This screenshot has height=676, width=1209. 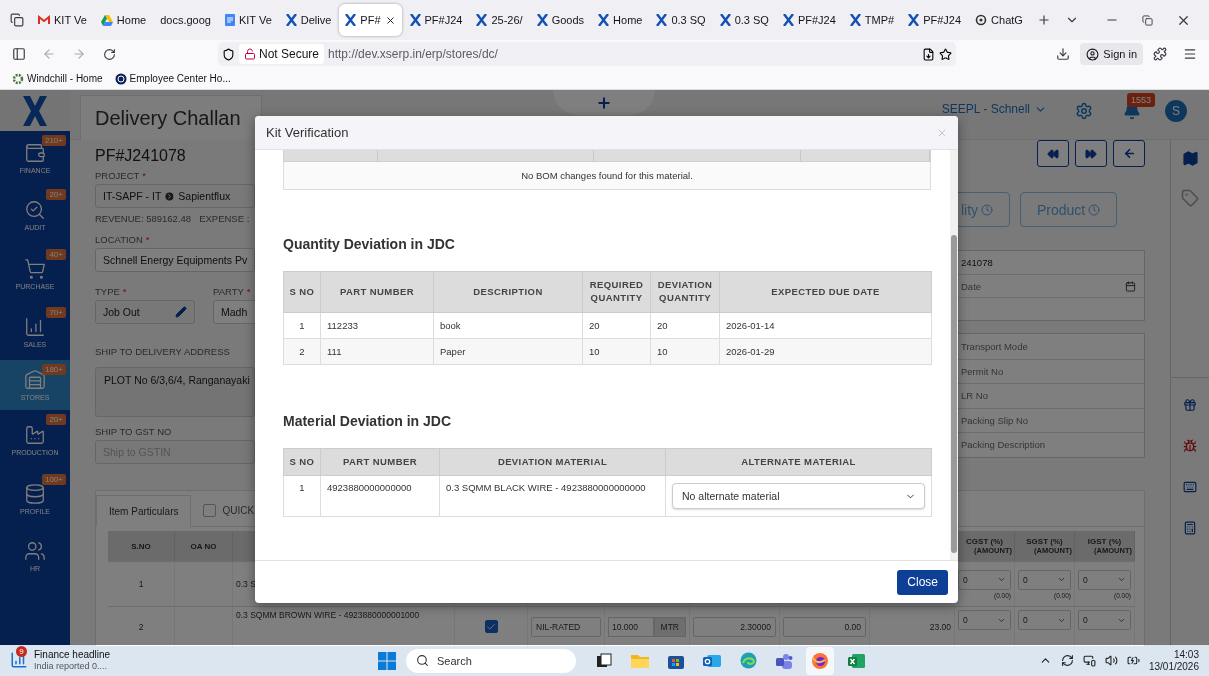 I want to click on windows-icon, so click(x=604, y=660).